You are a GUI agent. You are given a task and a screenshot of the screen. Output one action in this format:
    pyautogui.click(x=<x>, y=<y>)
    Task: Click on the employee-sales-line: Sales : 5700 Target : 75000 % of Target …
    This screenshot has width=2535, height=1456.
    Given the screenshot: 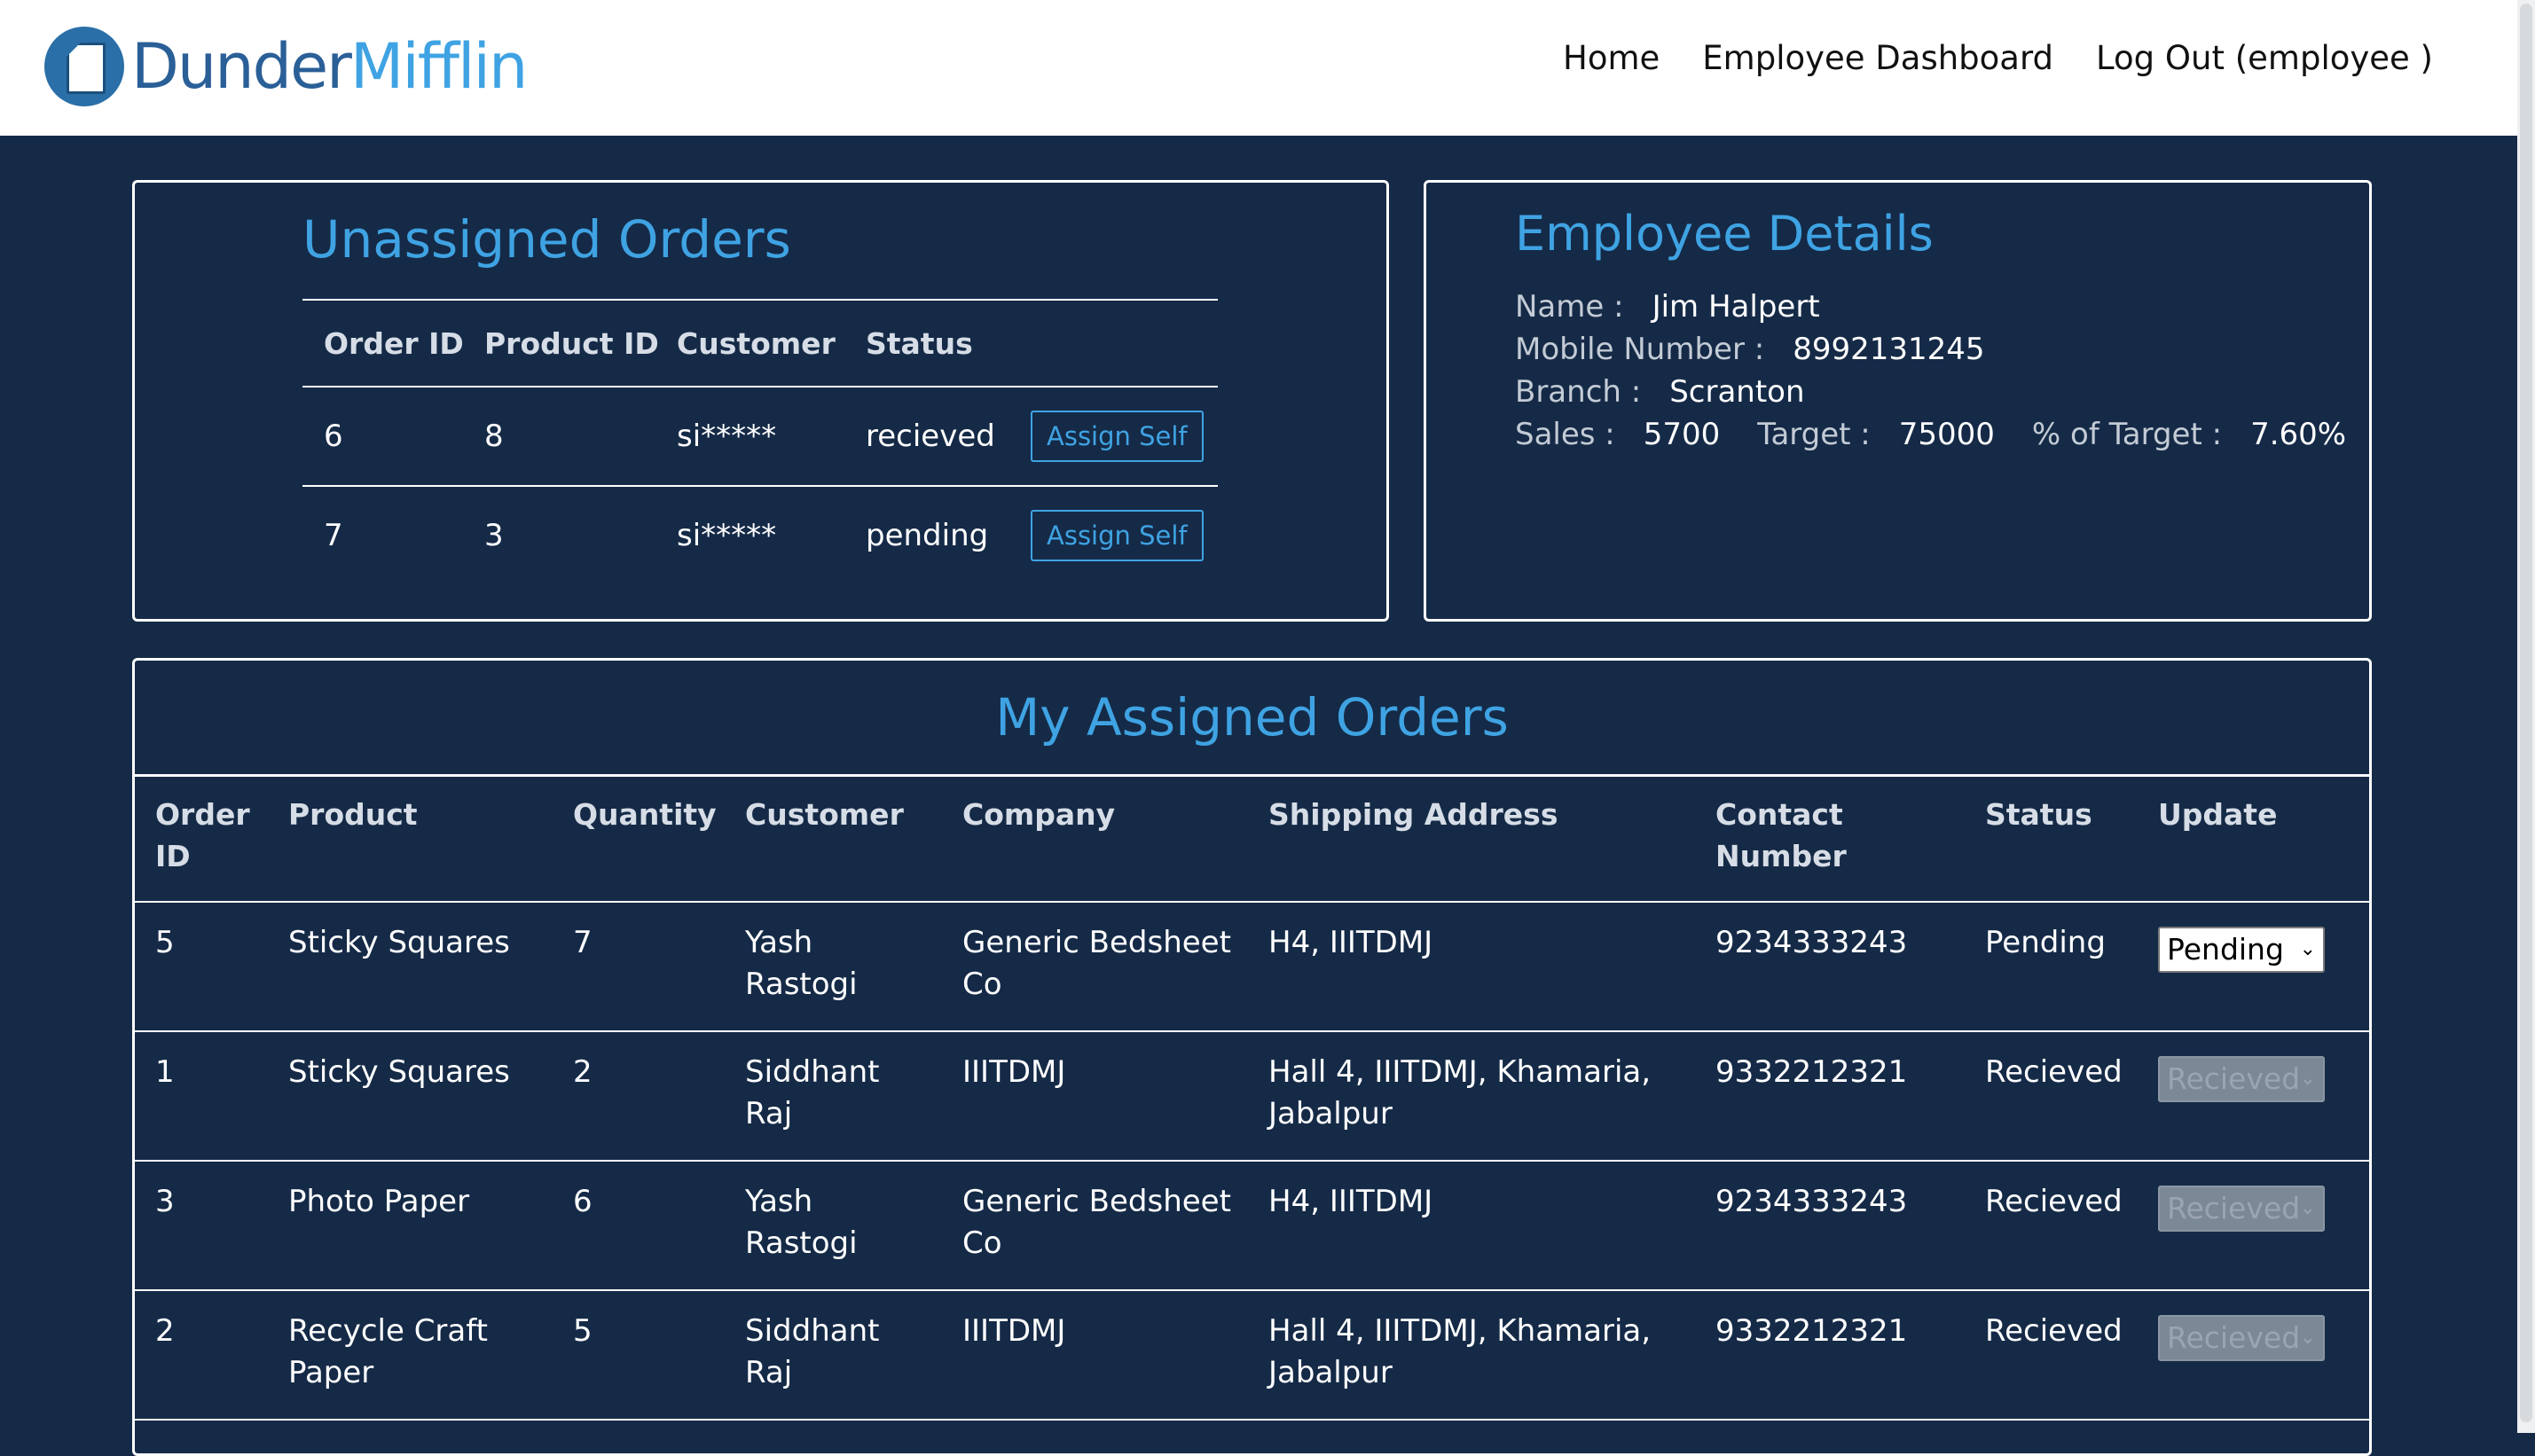 What is the action you would take?
    pyautogui.click(x=1930, y=434)
    